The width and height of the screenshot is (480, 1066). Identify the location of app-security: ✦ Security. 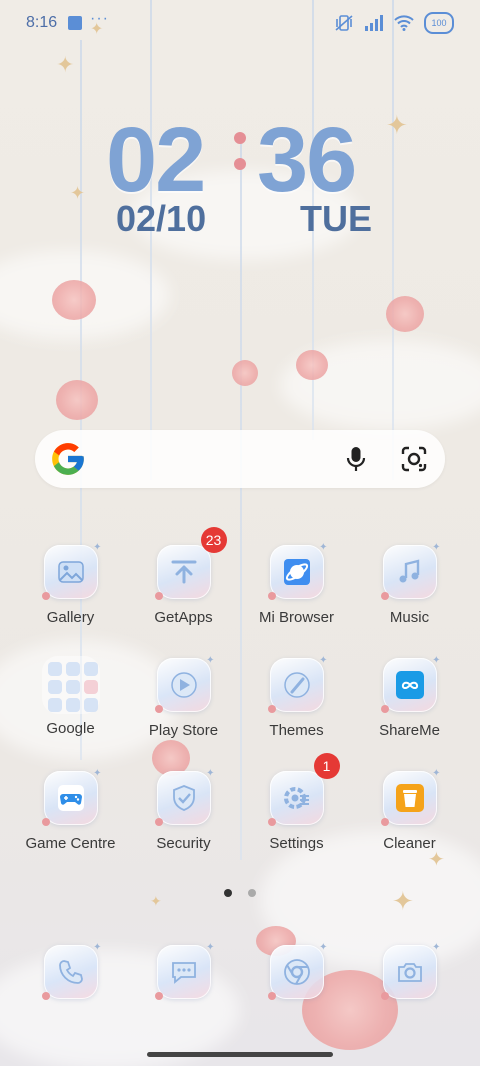
(183, 810).